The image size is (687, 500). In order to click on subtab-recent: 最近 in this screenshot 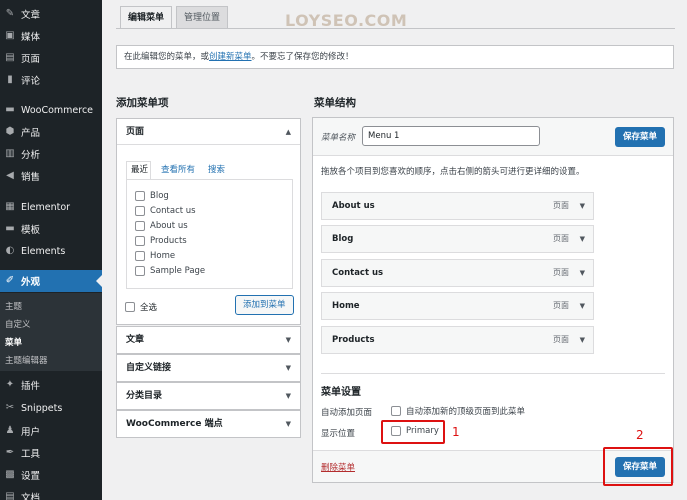, I will do `click(139, 169)`.